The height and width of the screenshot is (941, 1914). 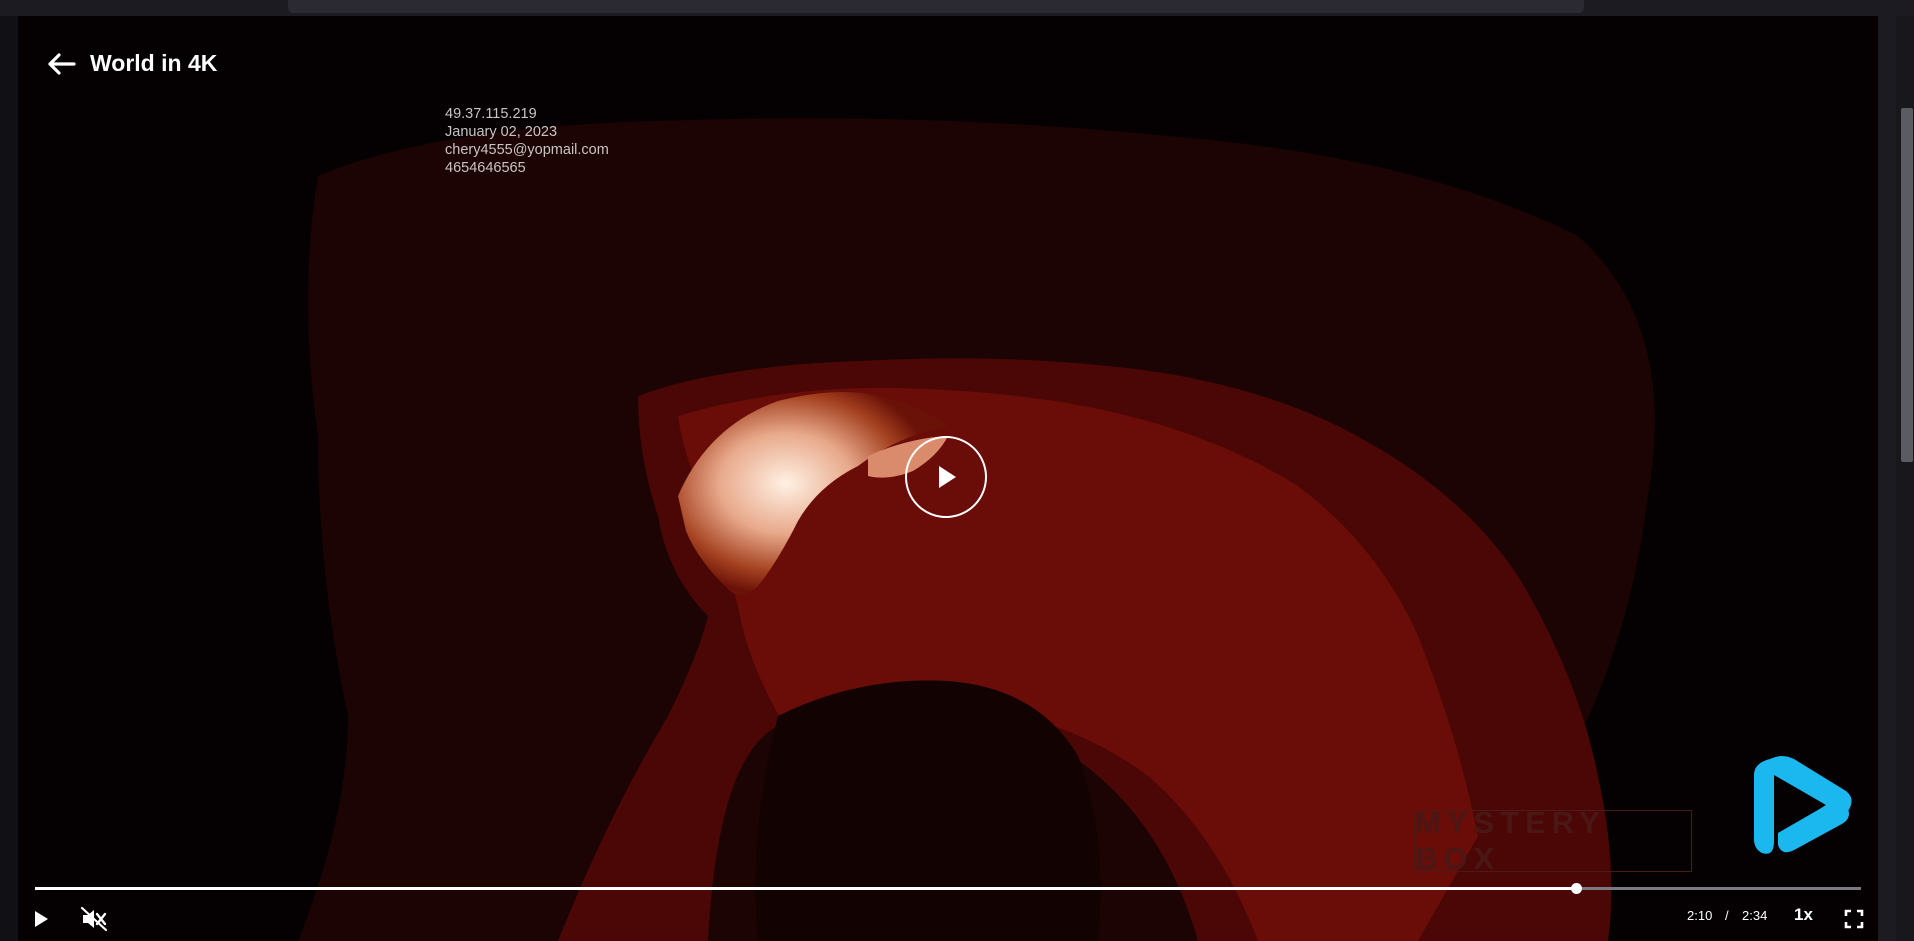 What do you see at coordinates (1700, 915) in the screenshot?
I see `current-time: 2:10` at bounding box center [1700, 915].